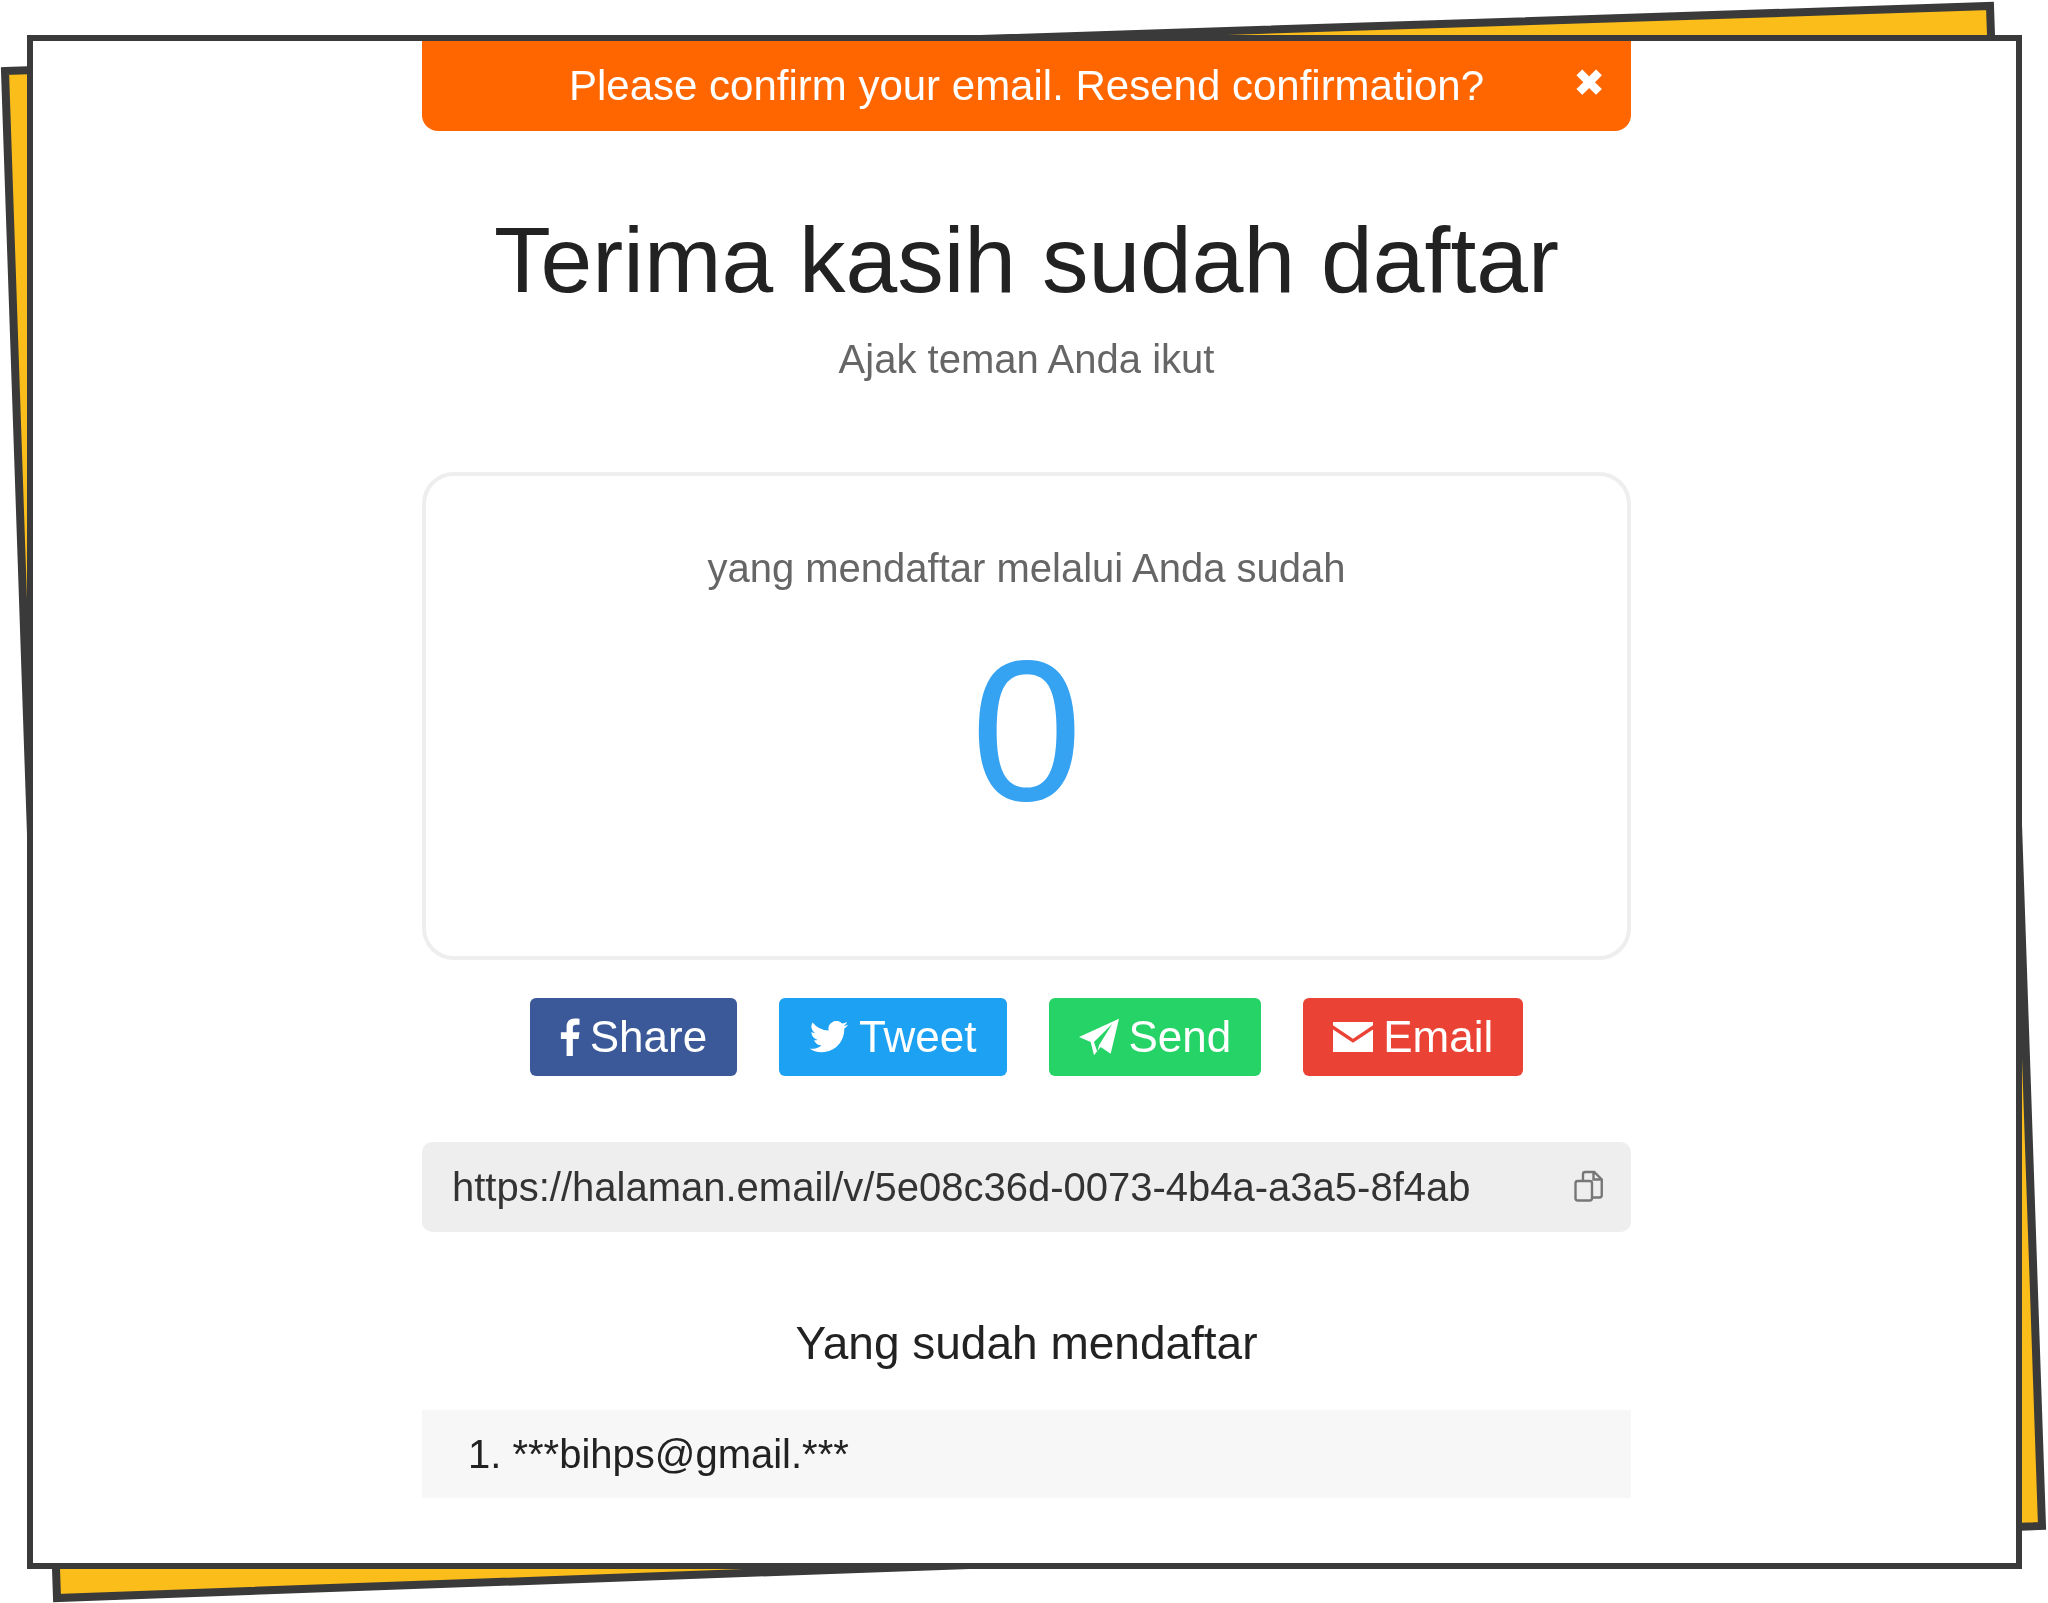 This screenshot has height=1603, width=2048. Describe the element at coordinates (1155, 1037) in the screenshot. I see `send-button: Send` at that location.